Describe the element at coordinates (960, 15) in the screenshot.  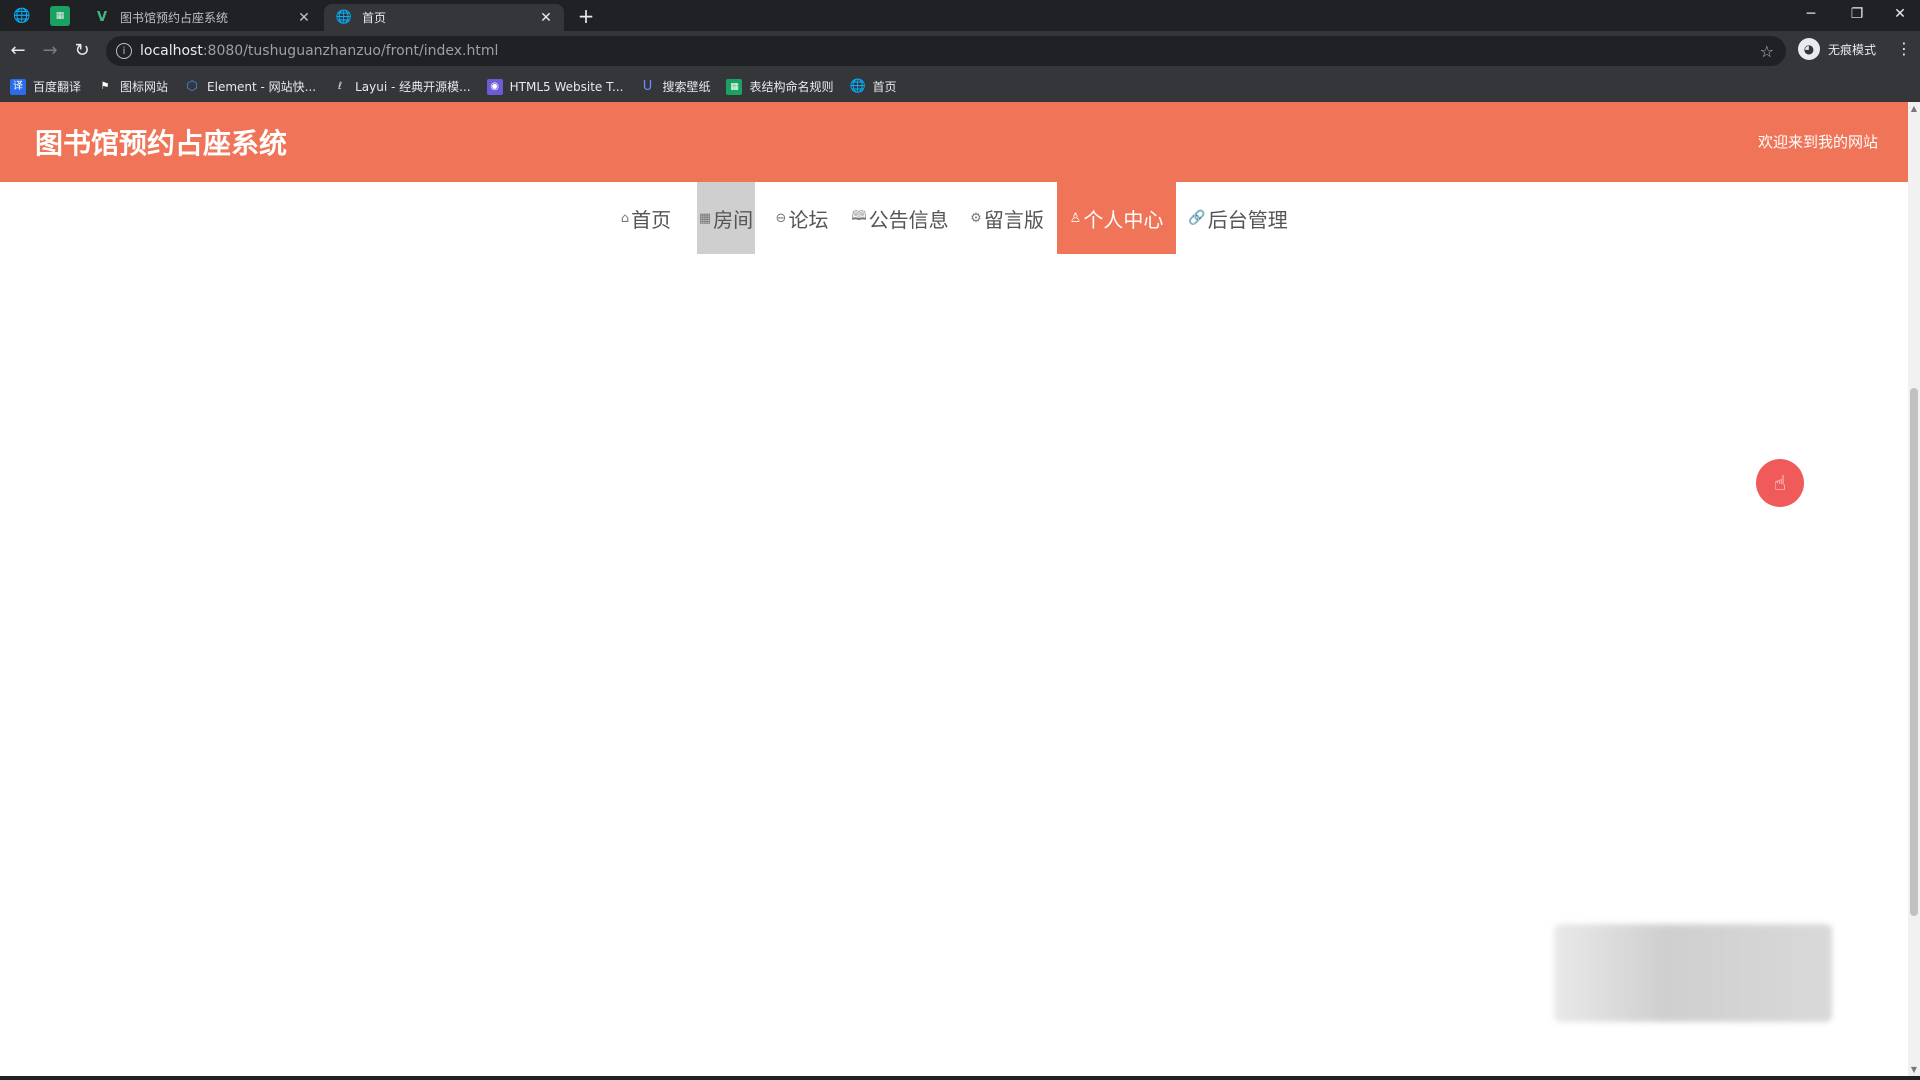
I see `browser-tabstrip: 🌐 ▦ V 图书馆预约占座系统 ✕ 🌐 首页 ✕ + ─ ❐ ✕` at that location.